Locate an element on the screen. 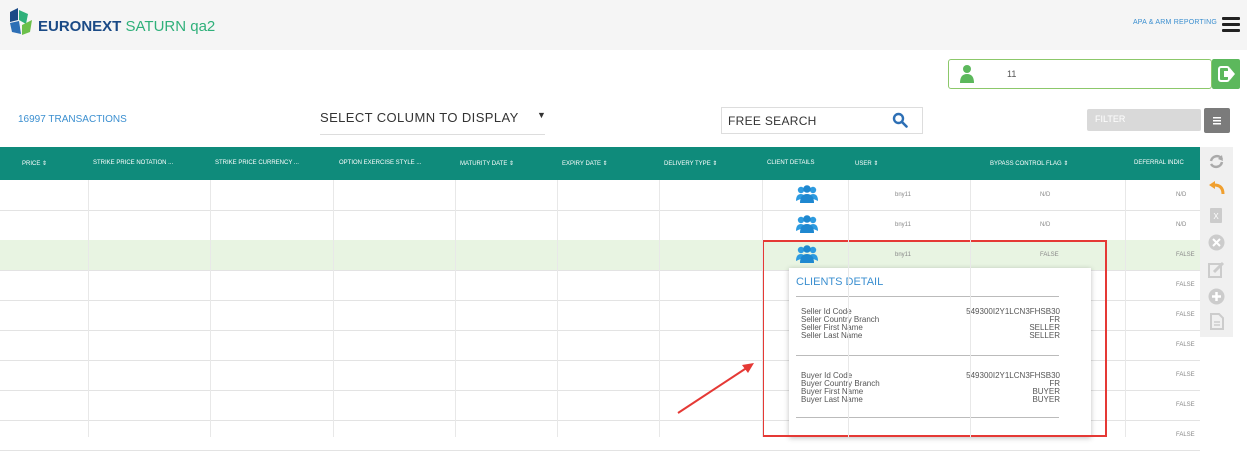 The width and height of the screenshot is (1247, 451). euronext-logo-icon is located at coordinates (21, 21).